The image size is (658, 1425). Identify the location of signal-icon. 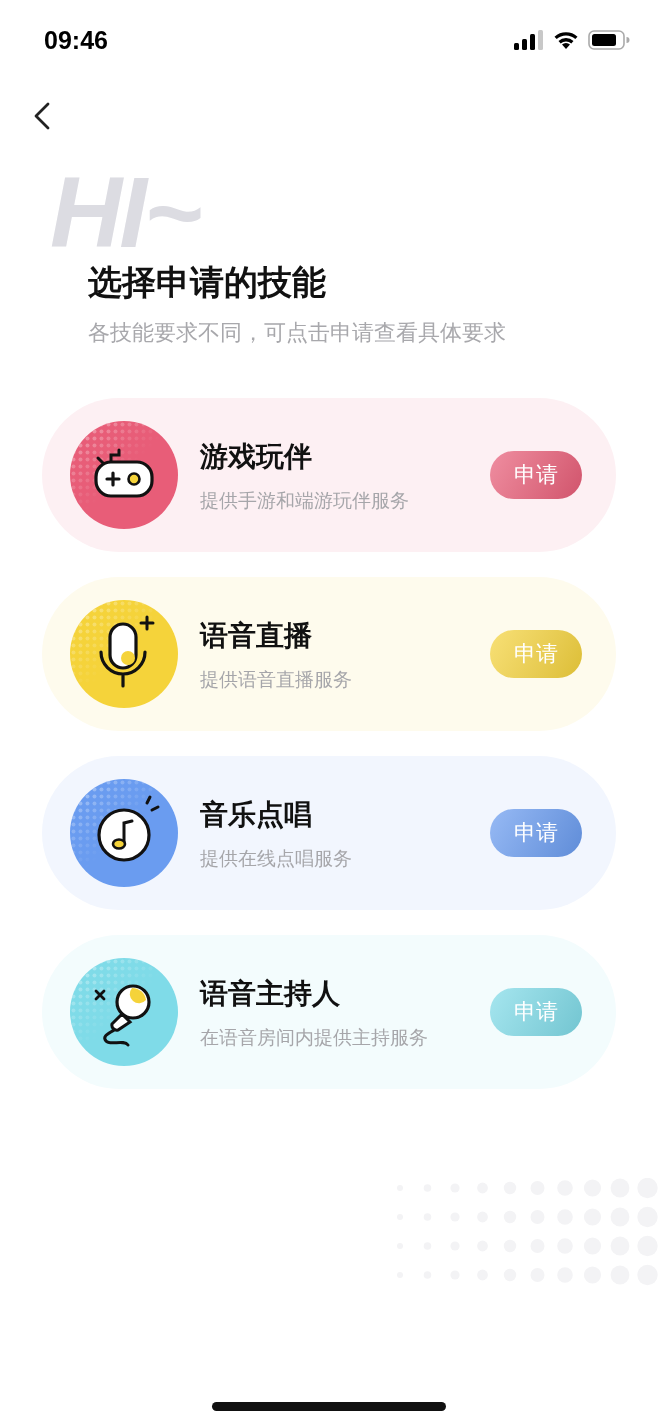
(529, 40).